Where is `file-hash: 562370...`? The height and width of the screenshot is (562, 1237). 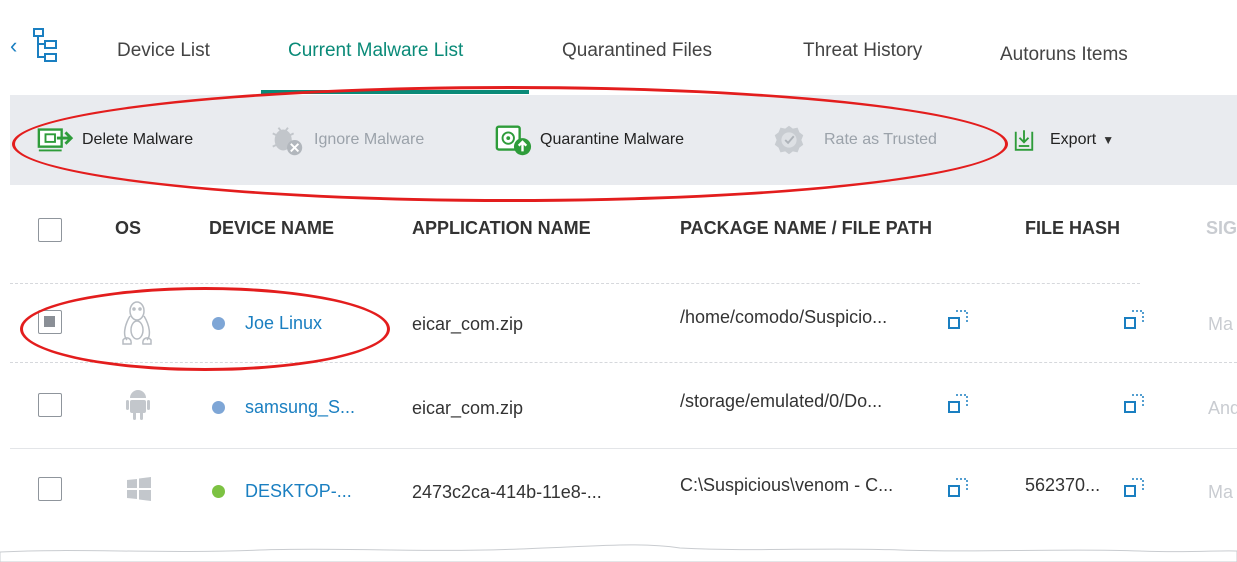
file-hash: 562370... is located at coordinates (1063, 485).